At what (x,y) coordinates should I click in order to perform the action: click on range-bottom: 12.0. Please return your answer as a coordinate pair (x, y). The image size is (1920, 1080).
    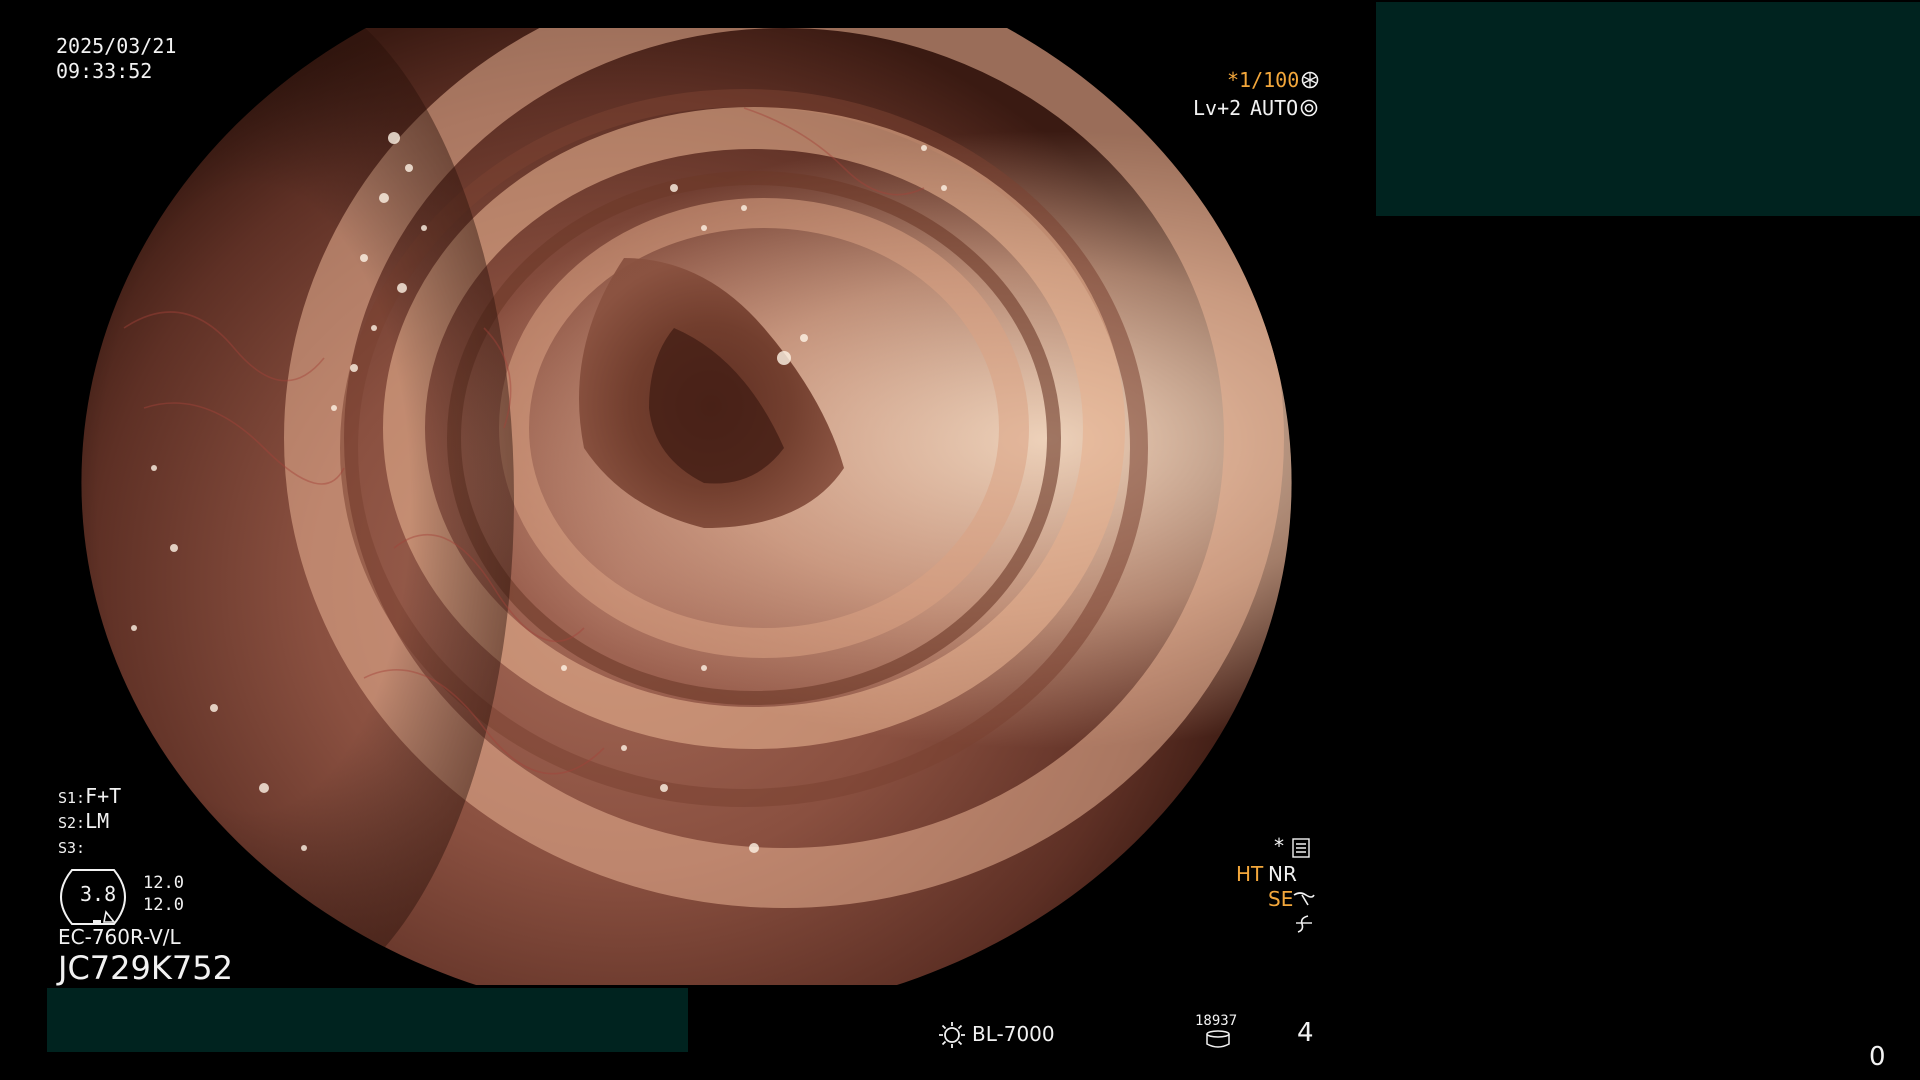
    Looking at the image, I should click on (163, 905).